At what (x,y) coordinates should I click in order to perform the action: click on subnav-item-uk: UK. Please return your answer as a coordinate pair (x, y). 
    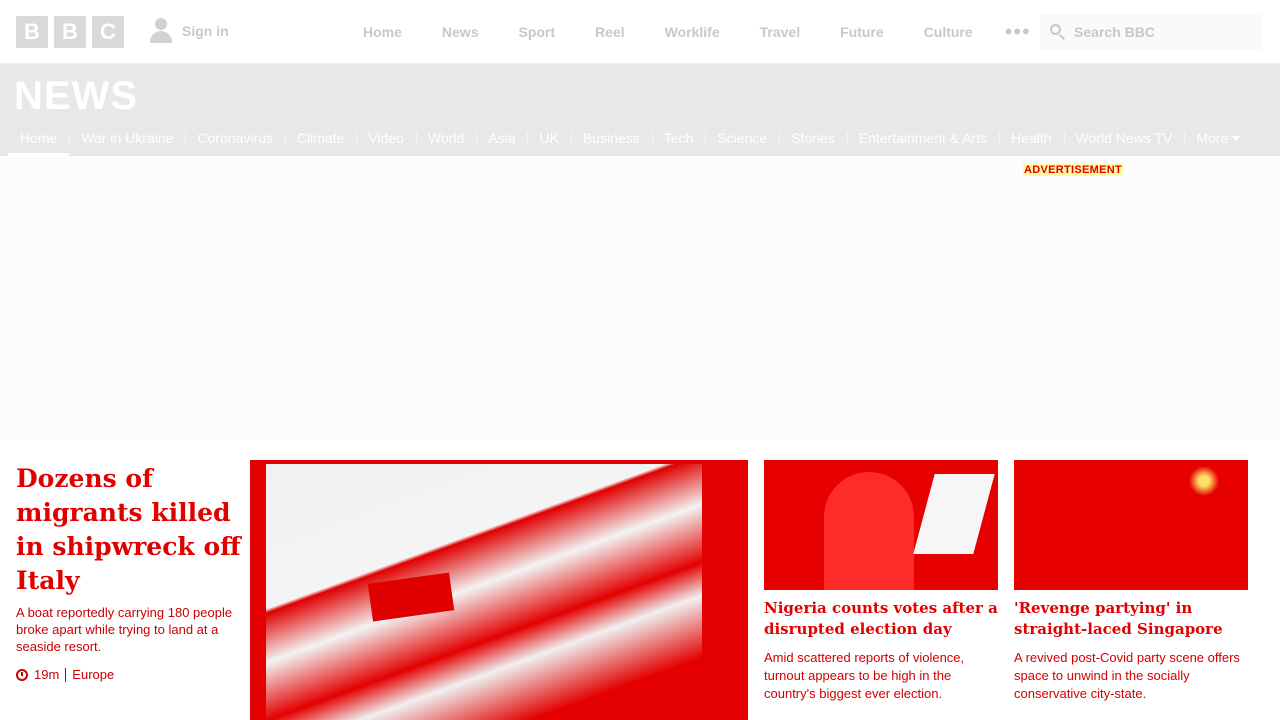
    Looking at the image, I should click on (548, 138).